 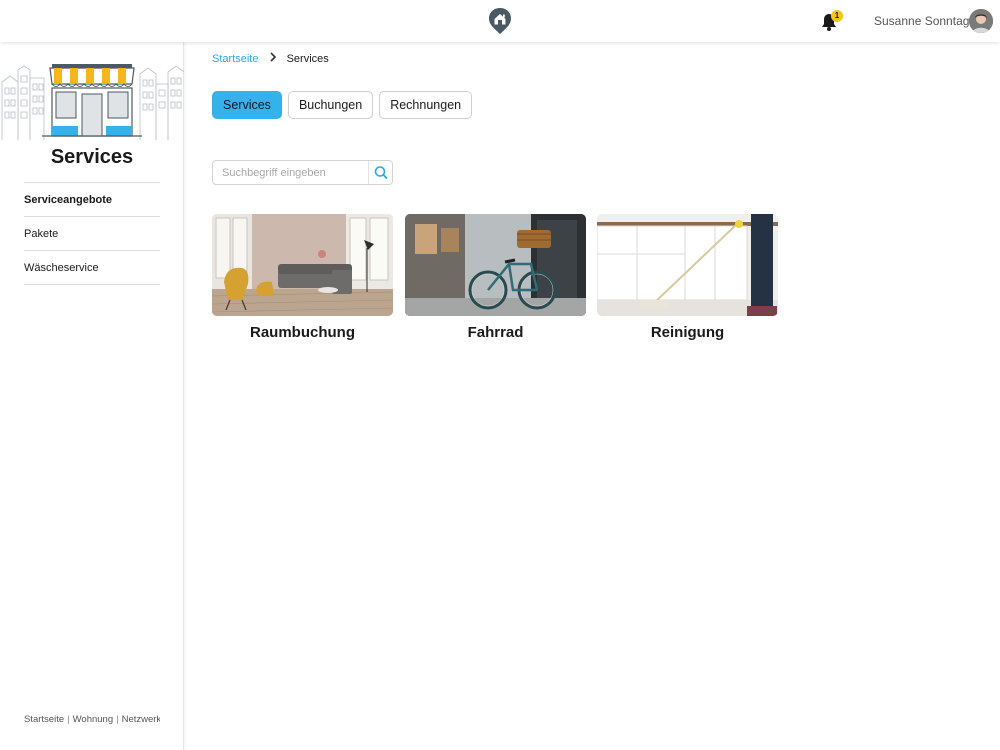 I want to click on service-card-reinigung: Reinigung, so click(x=687, y=277).